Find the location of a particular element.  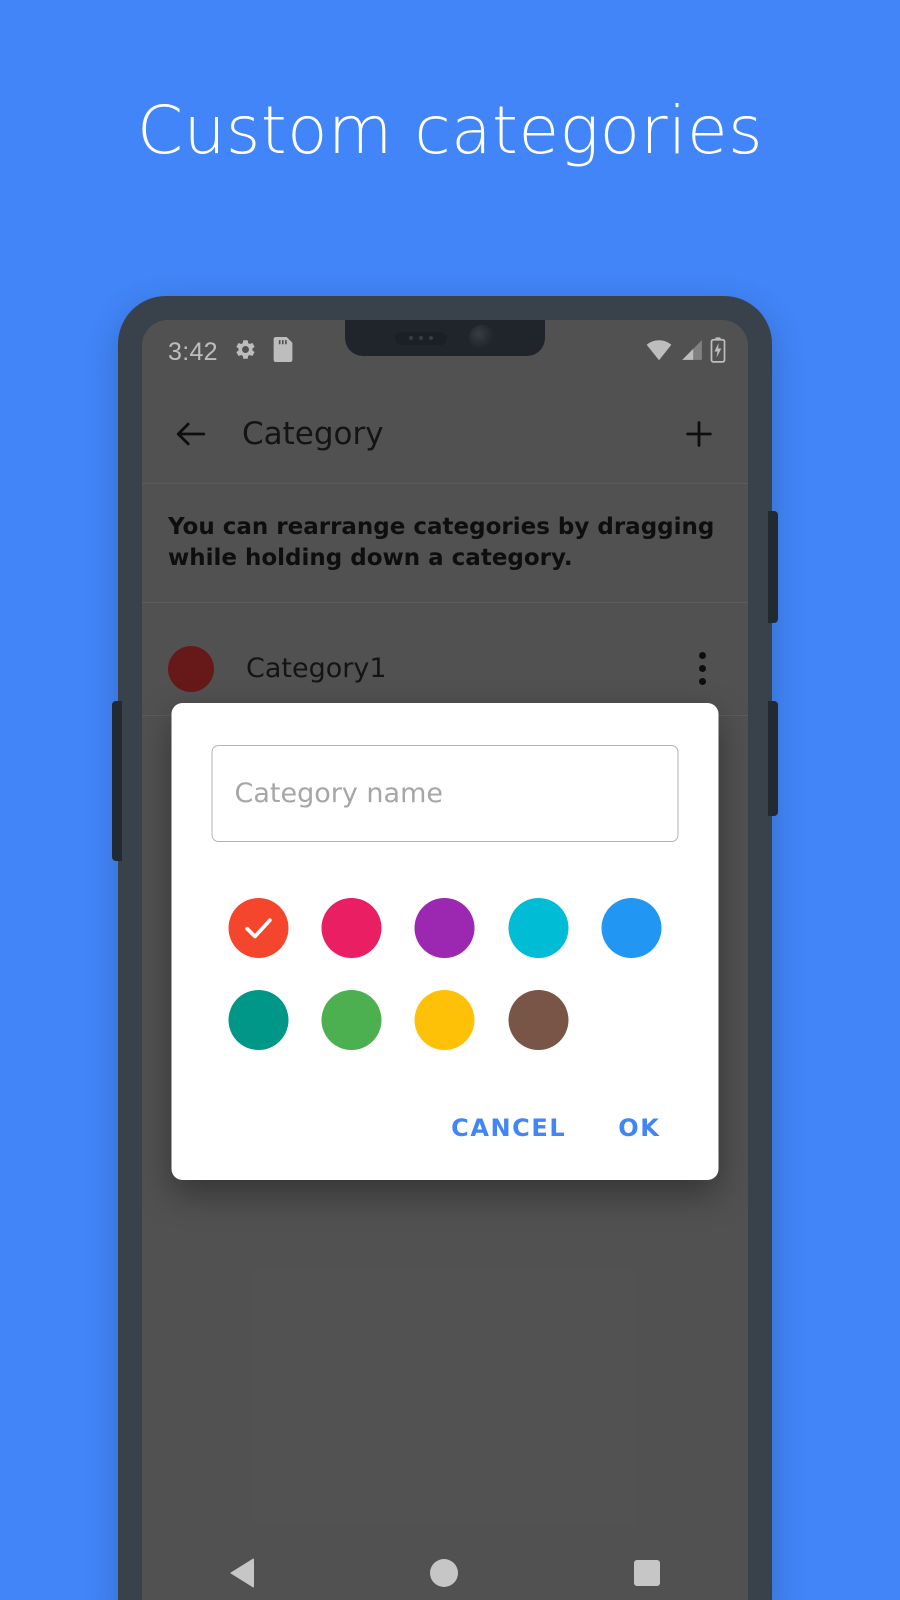

color-swatch-grid is located at coordinates (445, 974).